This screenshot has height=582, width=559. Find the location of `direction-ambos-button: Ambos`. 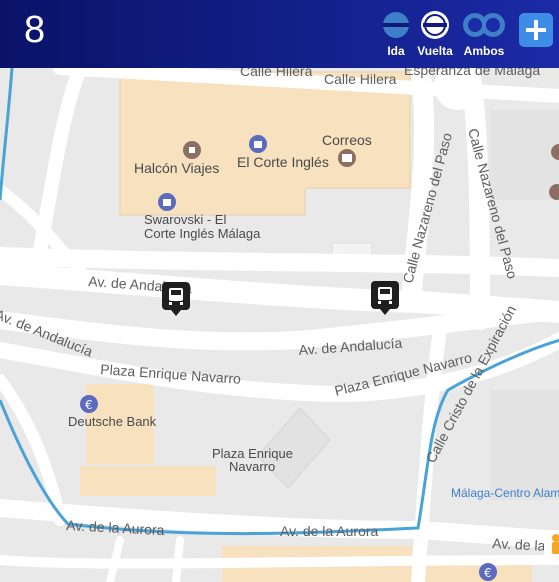

direction-ambos-button: Ambos is located at coordinates (484, 34).